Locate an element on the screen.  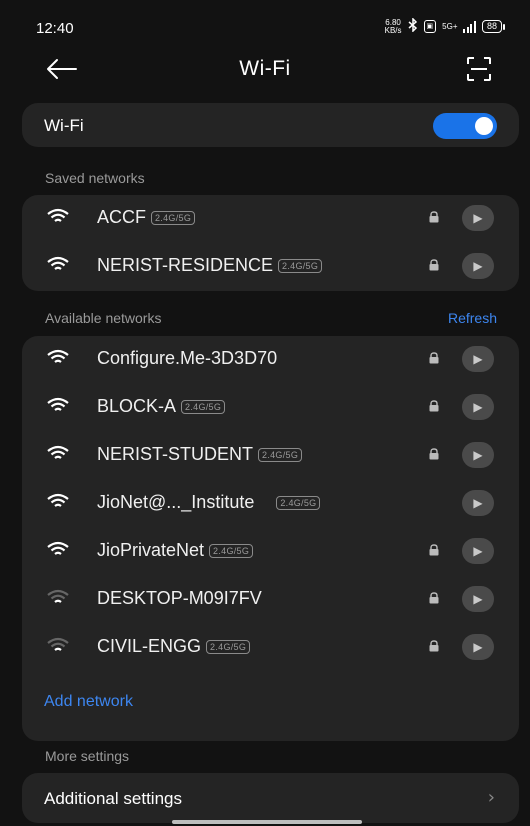
status-icons: 6.80 KB/s ▣ 5G+ 88 is located at coordinates (445, 26).